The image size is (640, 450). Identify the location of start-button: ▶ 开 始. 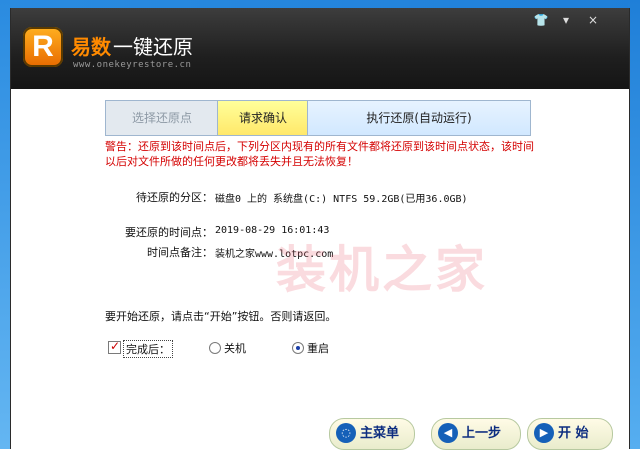
(570, 434).